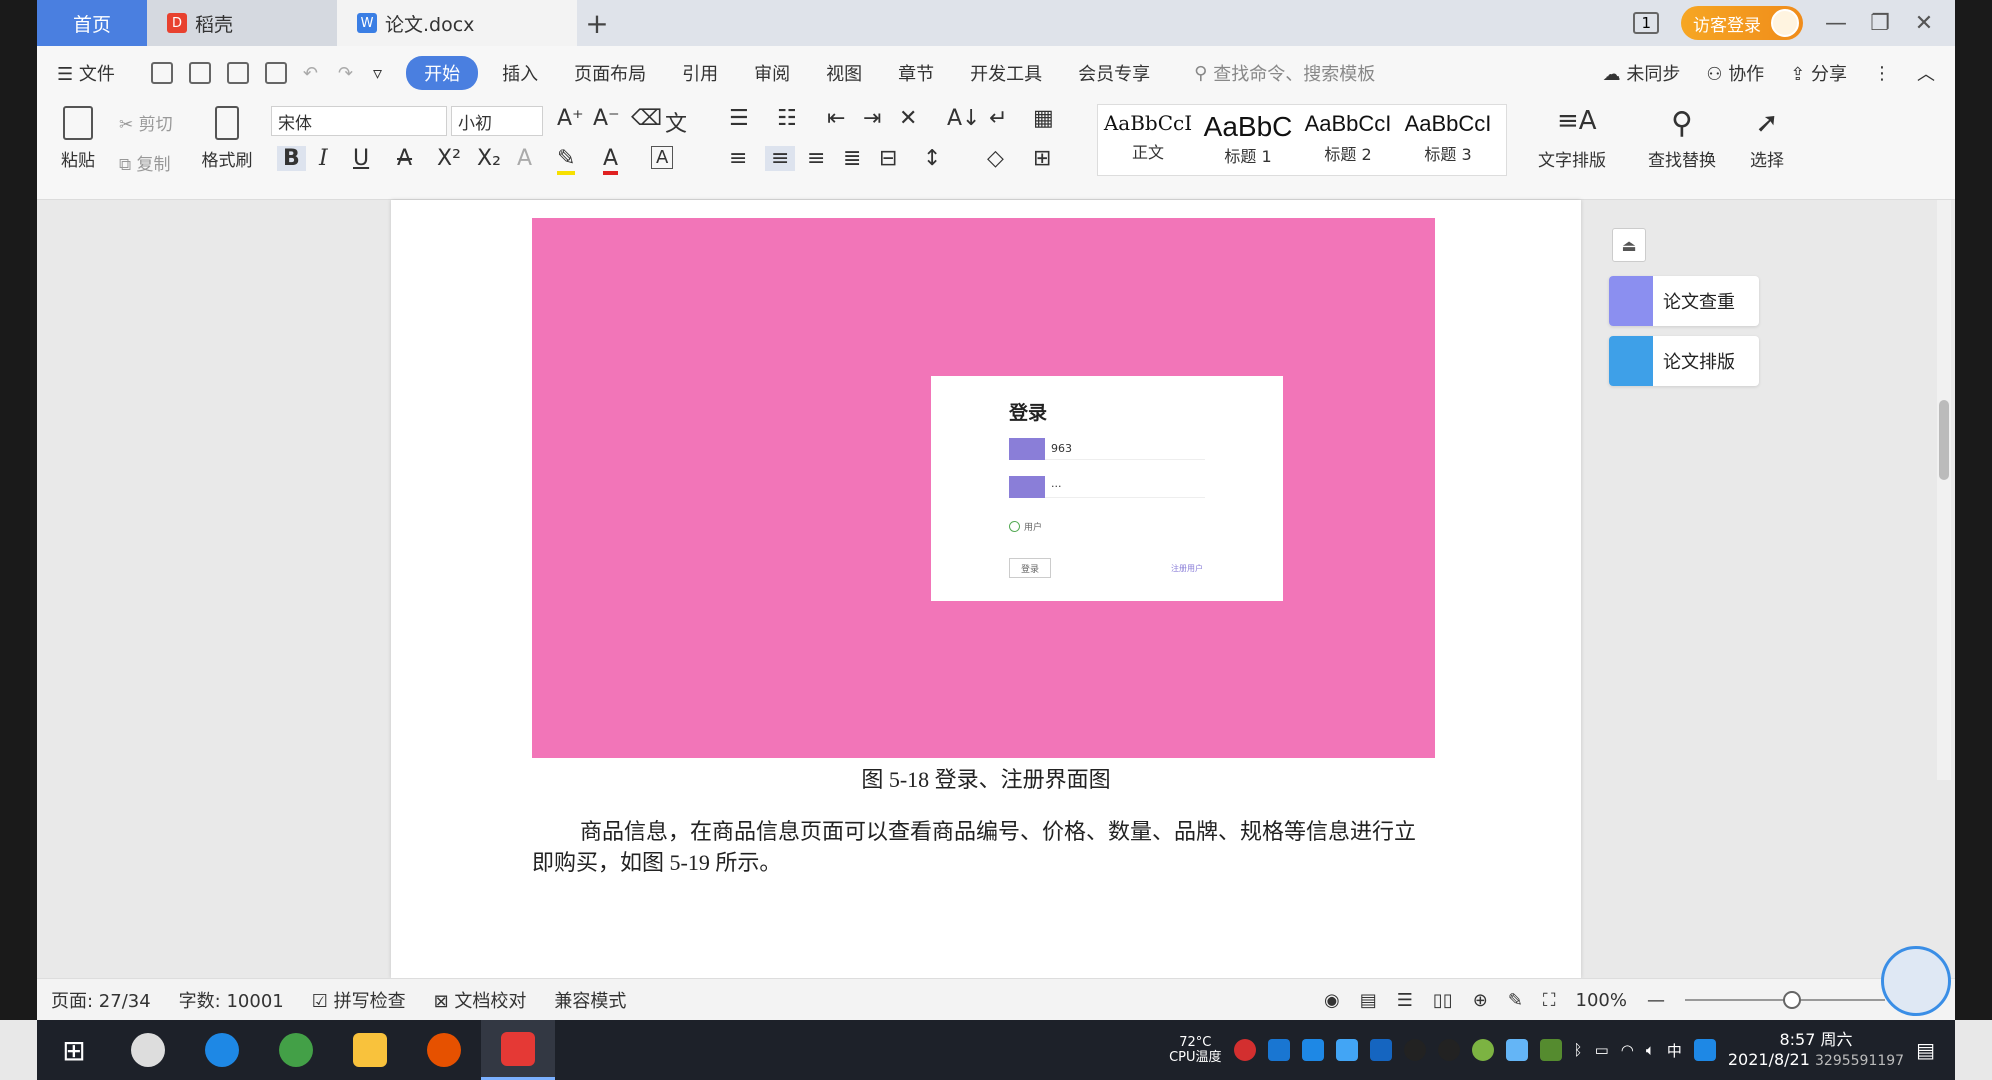  What do you see at coordinates (291, 158) in the screenshot?
I see `bold-icon: B` at bounding box center [291, 158].